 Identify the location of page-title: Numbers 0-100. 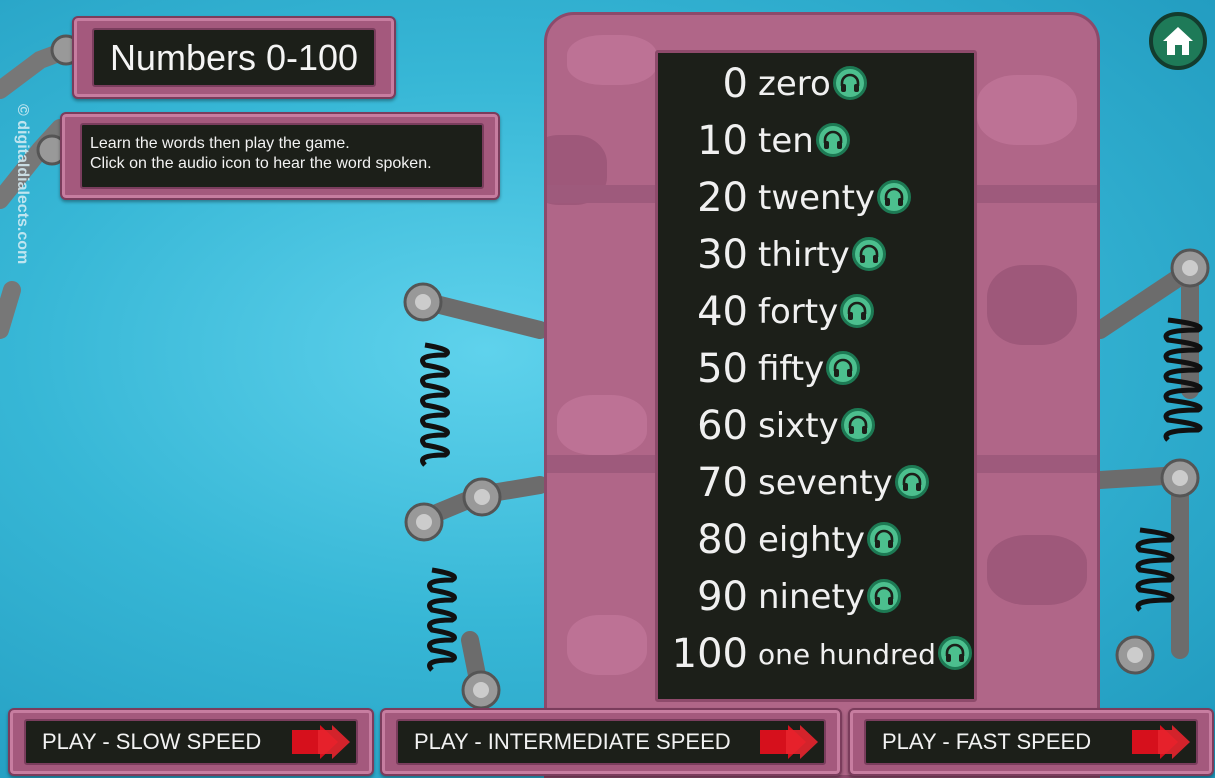
(234, 57).